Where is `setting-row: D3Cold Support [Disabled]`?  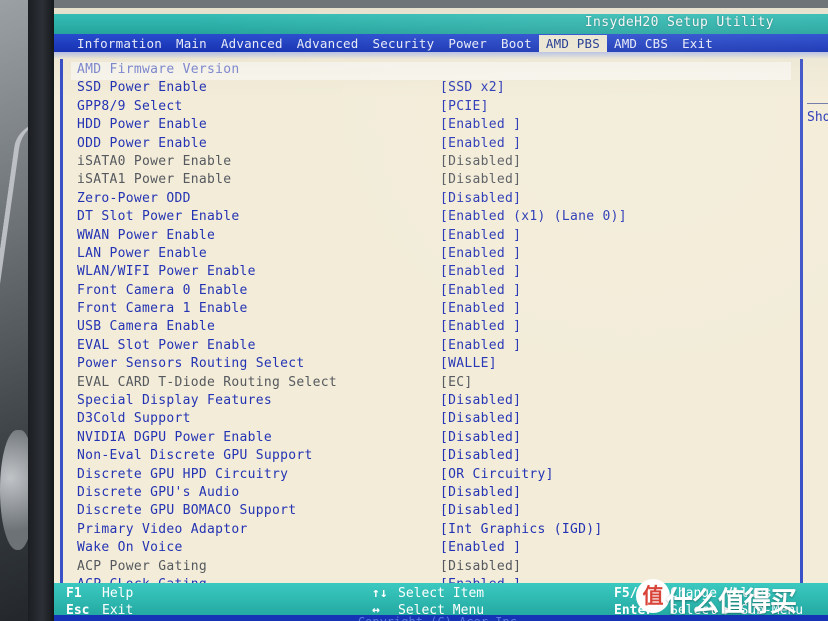 setting-row: D3Cold Support [Disabled] is located at coordinates (431, 420).